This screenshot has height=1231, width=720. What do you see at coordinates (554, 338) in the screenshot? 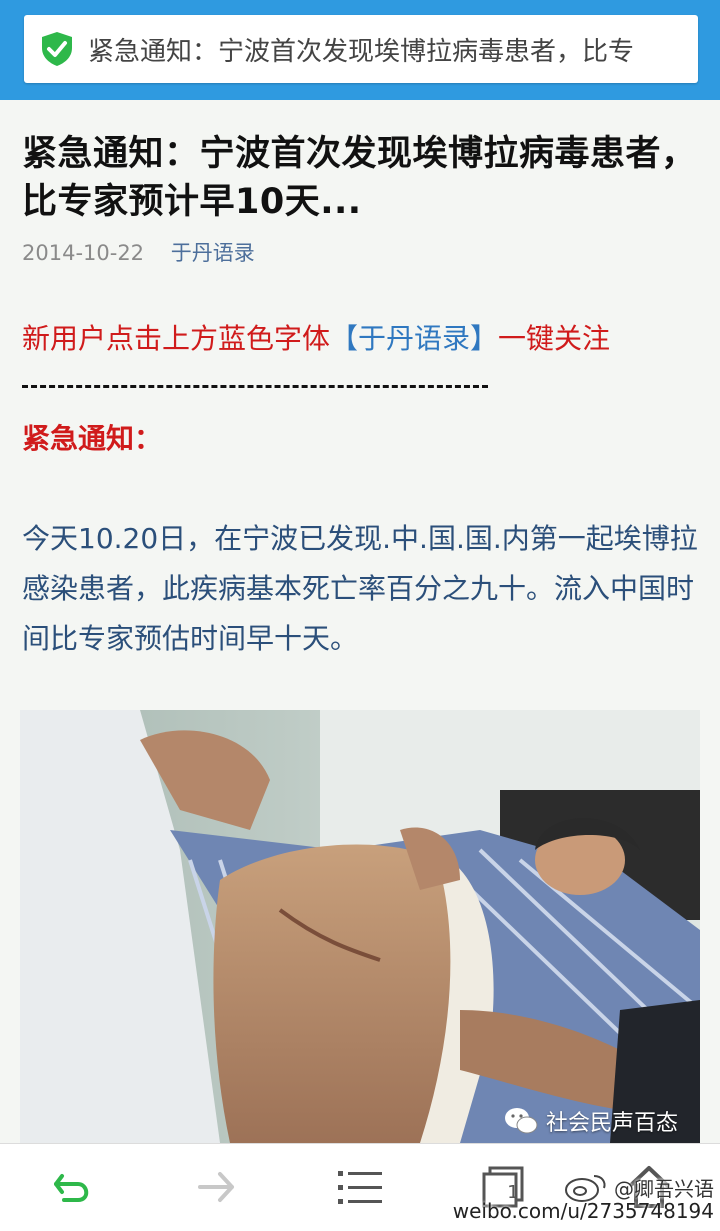
I see `promo-suffix: 一键关注` at bounding box center [554, 338].